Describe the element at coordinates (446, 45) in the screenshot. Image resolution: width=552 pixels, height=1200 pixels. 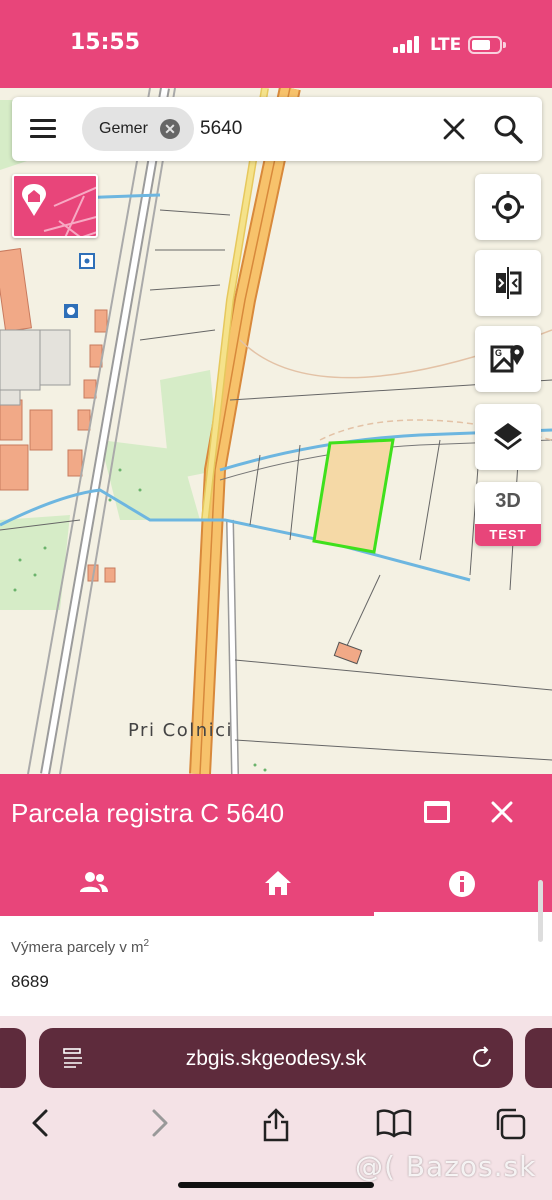
I see `network-type: LTE` at that location.